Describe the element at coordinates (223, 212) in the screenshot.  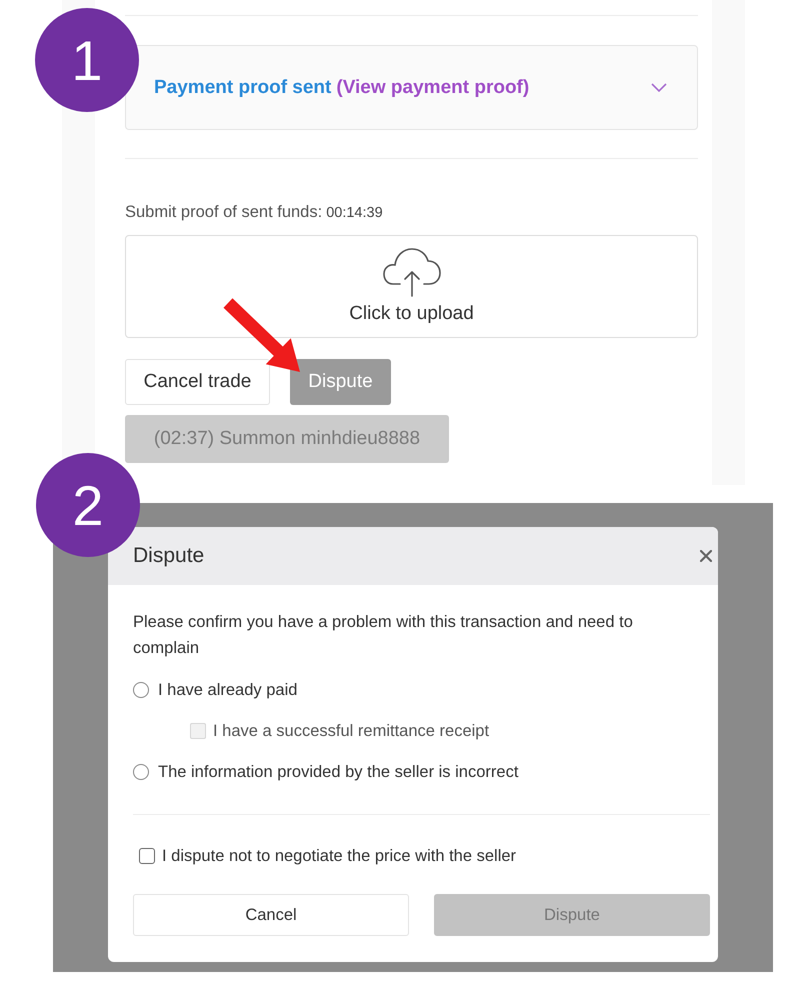
I see `upload-prompt: Submit proof of sent funds:` at that location.